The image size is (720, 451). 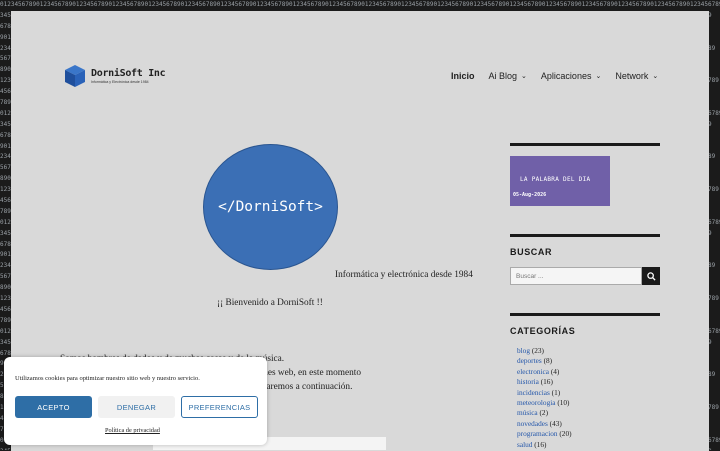 I want to click on nav-network: Network ⌄, so click(x=636, y=76).